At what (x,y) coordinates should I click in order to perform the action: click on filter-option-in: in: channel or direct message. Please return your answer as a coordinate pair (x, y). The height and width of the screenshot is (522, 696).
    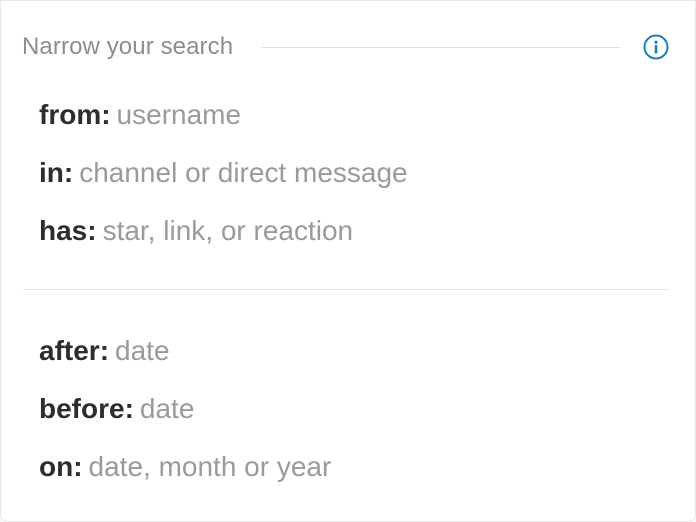
    Looking at the image, I should click on (223, 180).